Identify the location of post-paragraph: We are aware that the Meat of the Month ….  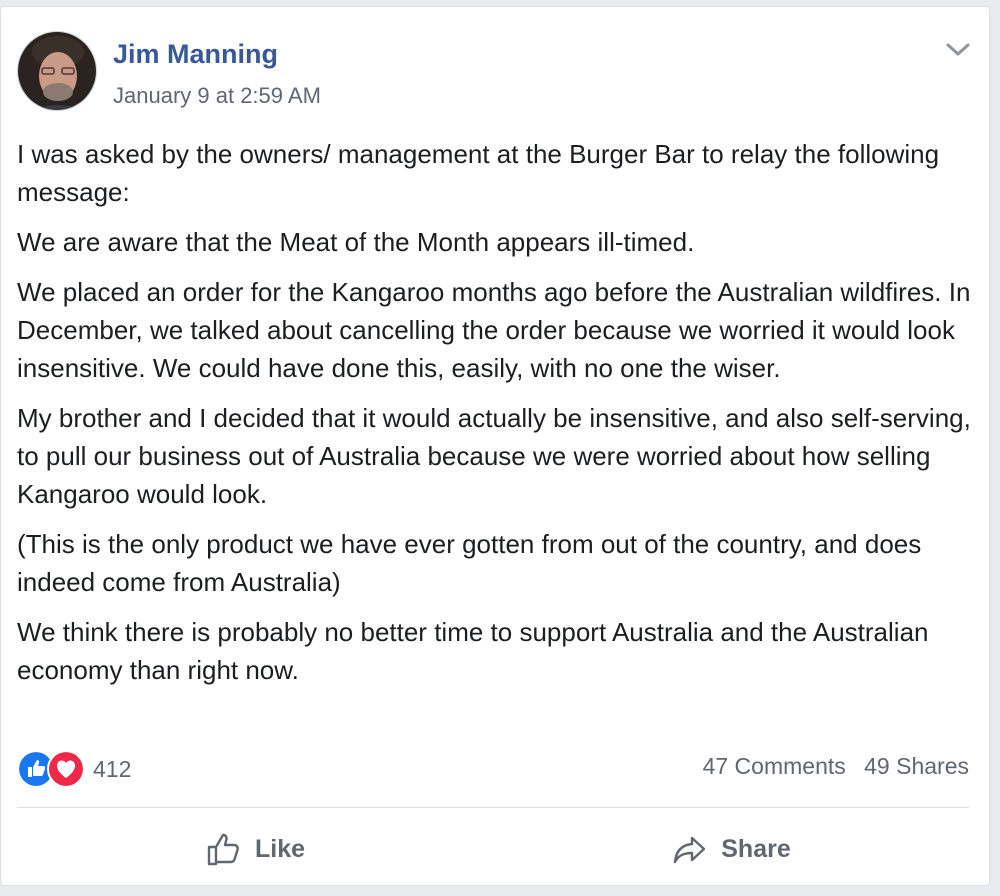
(356, 242).